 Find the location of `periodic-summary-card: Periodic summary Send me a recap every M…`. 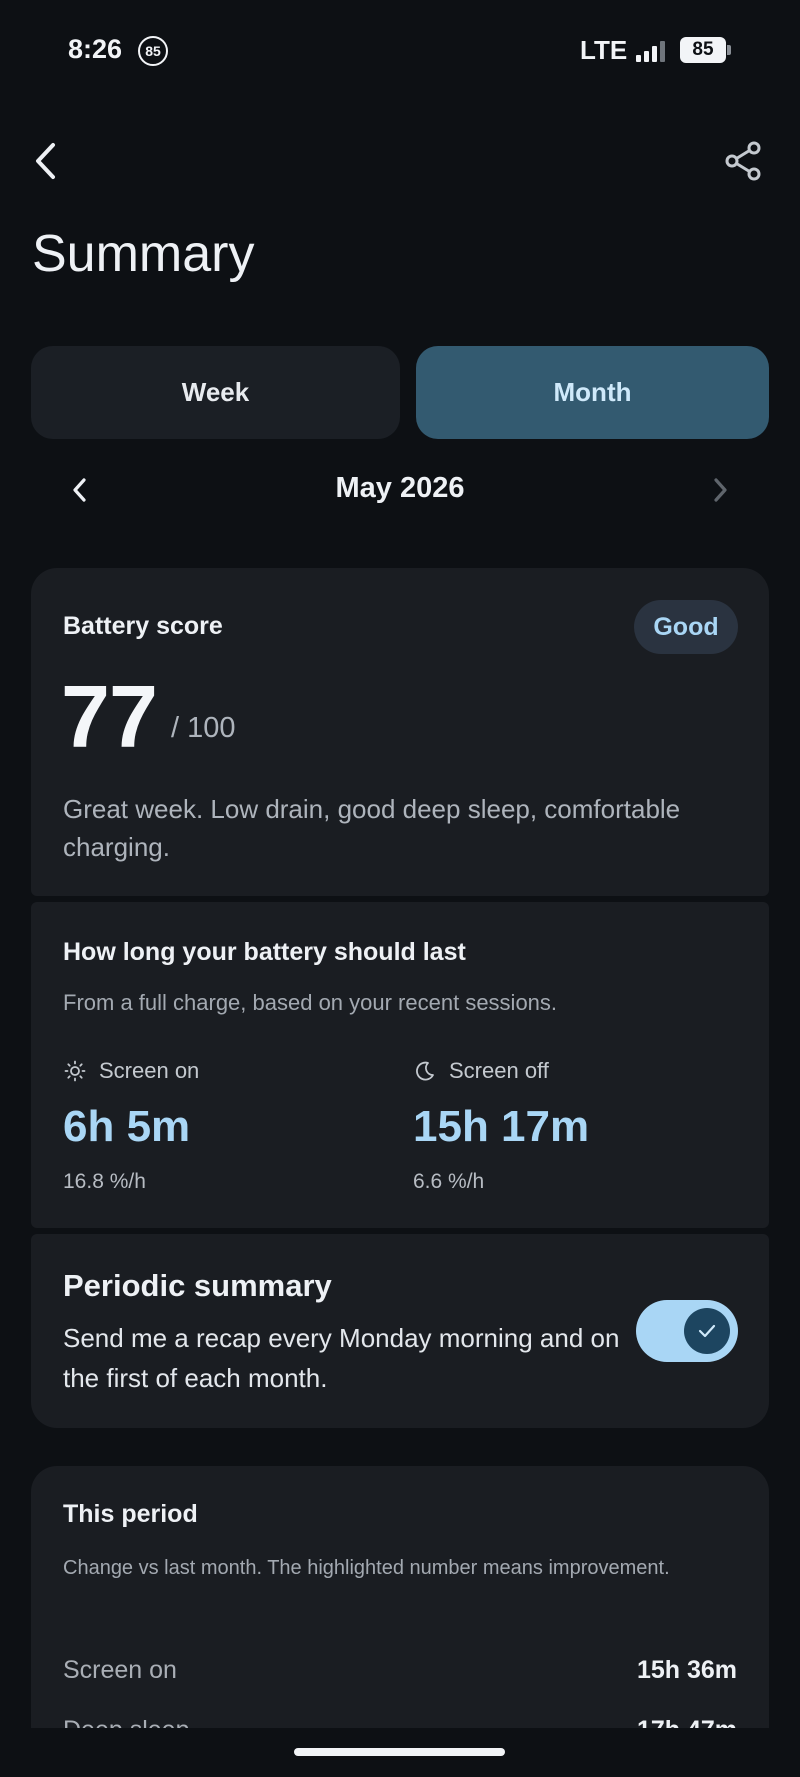

periodic-summary-card: Periodic summary Send me a recap every M… is located at coordinates (400, 1331).